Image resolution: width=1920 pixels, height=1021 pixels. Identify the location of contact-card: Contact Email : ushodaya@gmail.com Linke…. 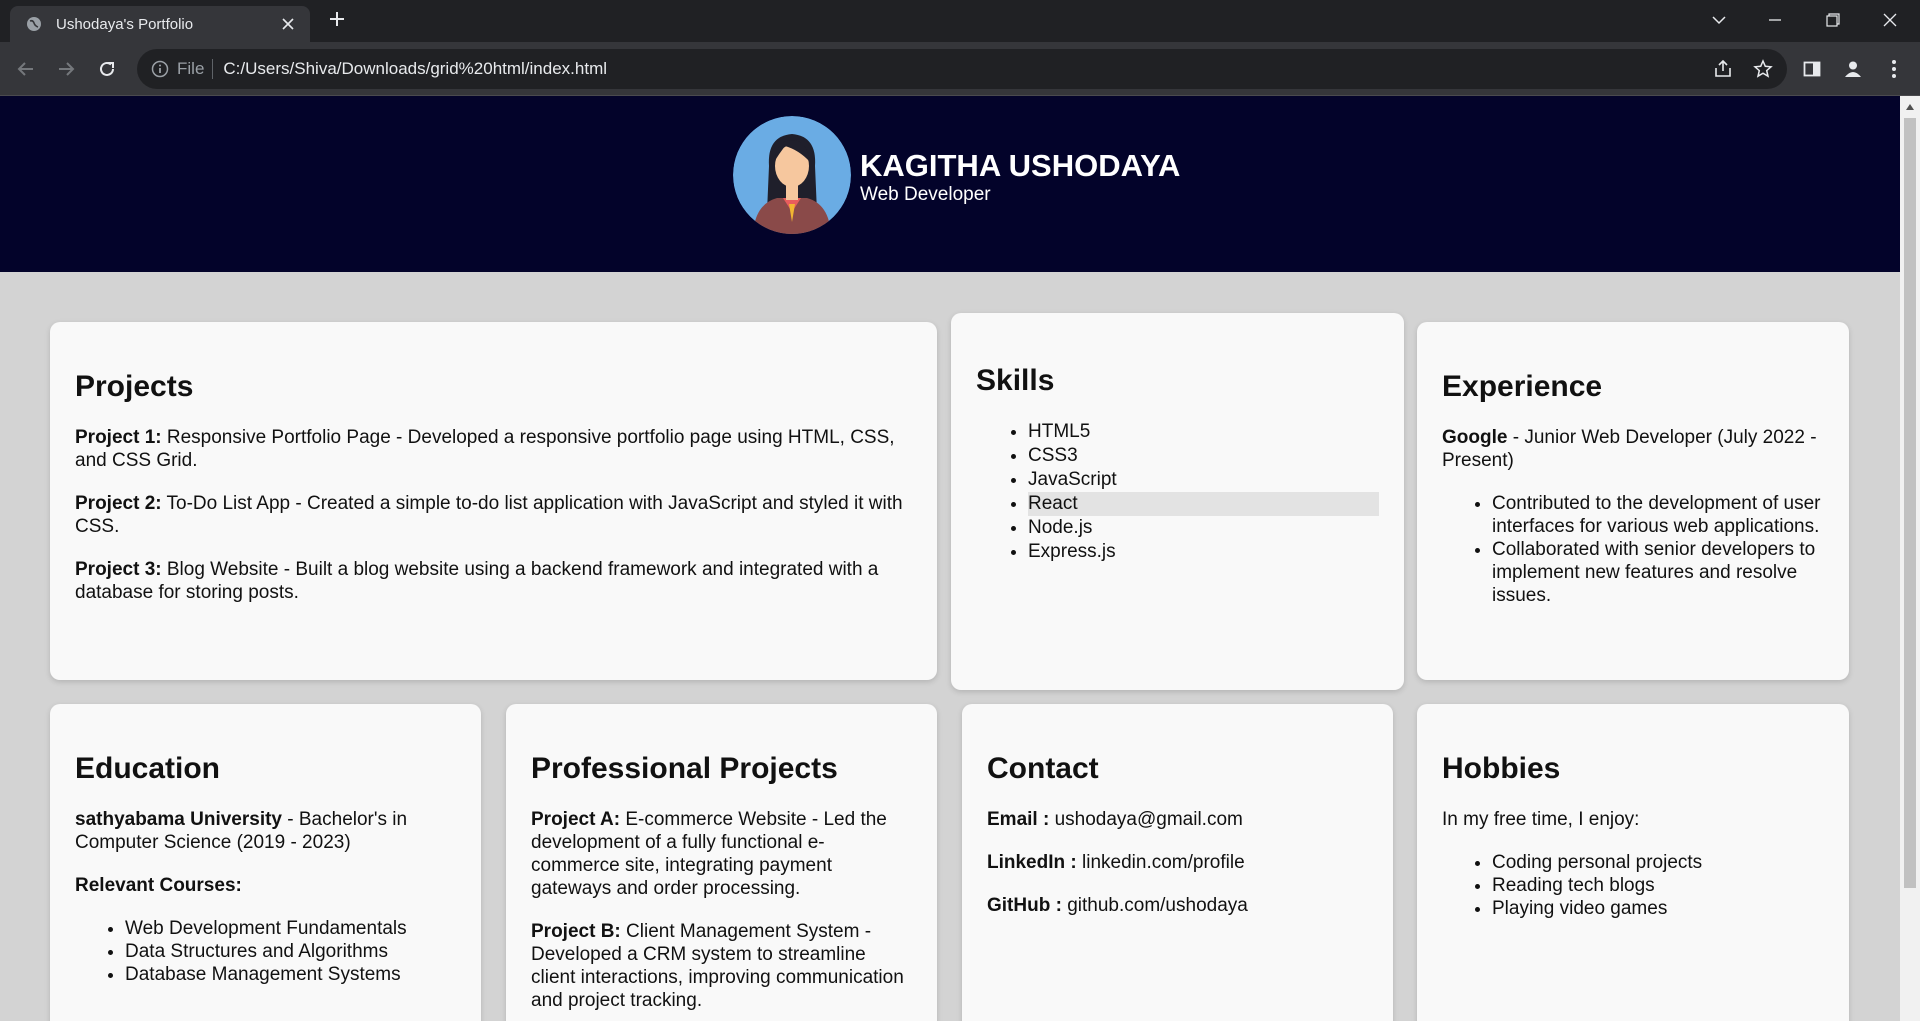
(1177, 862).